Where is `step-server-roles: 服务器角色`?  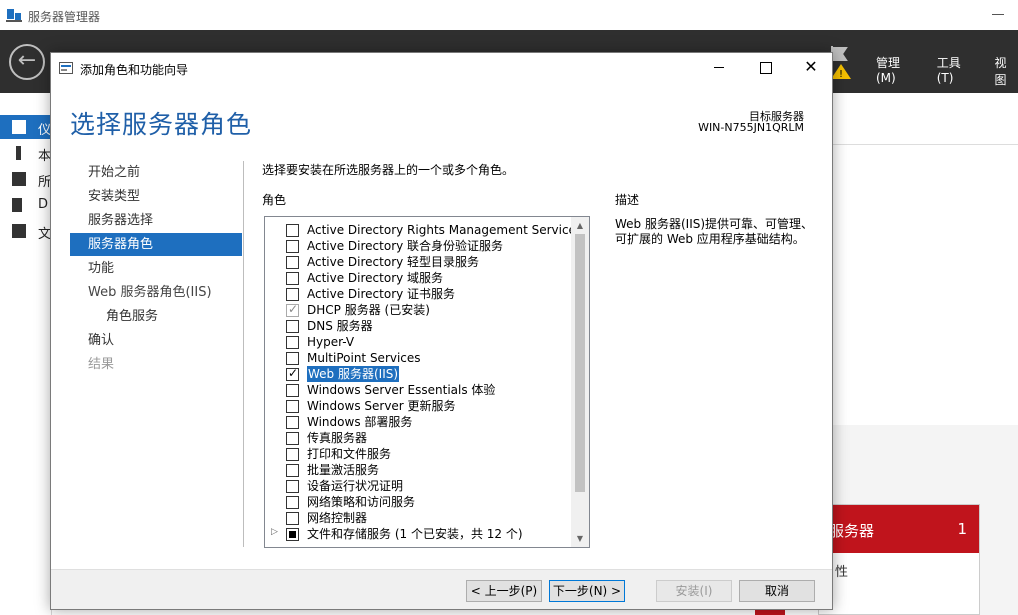
step-server-roles: 服务器角色 is located at coordinates (156, 244).